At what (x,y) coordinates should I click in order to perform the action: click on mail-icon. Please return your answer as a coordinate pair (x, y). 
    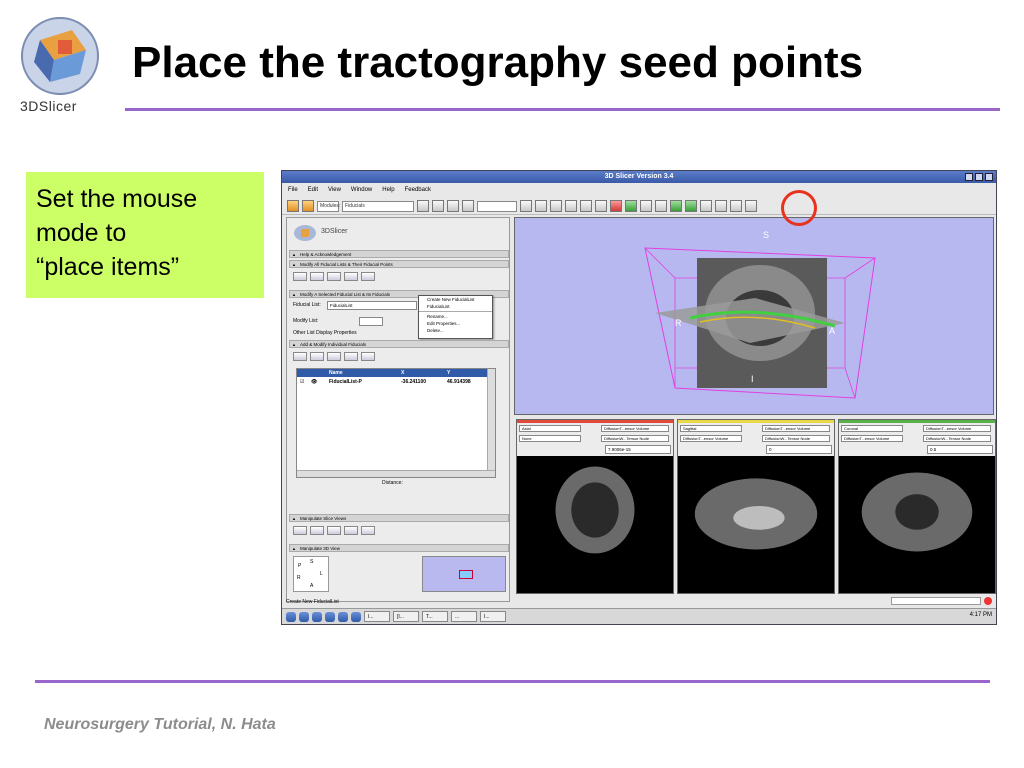
    Looking at the image, I should click on (317, 616).